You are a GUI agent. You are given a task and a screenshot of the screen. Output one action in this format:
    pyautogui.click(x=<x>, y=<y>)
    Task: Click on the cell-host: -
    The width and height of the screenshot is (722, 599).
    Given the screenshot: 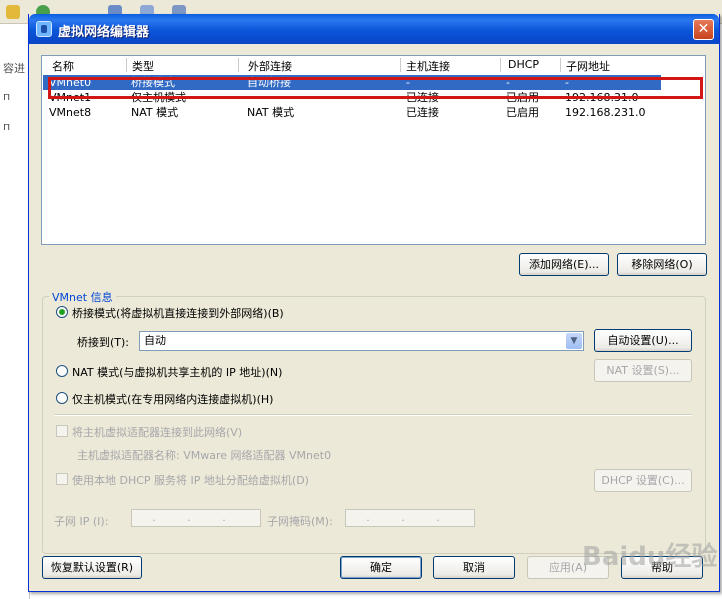 What is the action you would take?
    pyautogui.click(x=408, y=82)
    